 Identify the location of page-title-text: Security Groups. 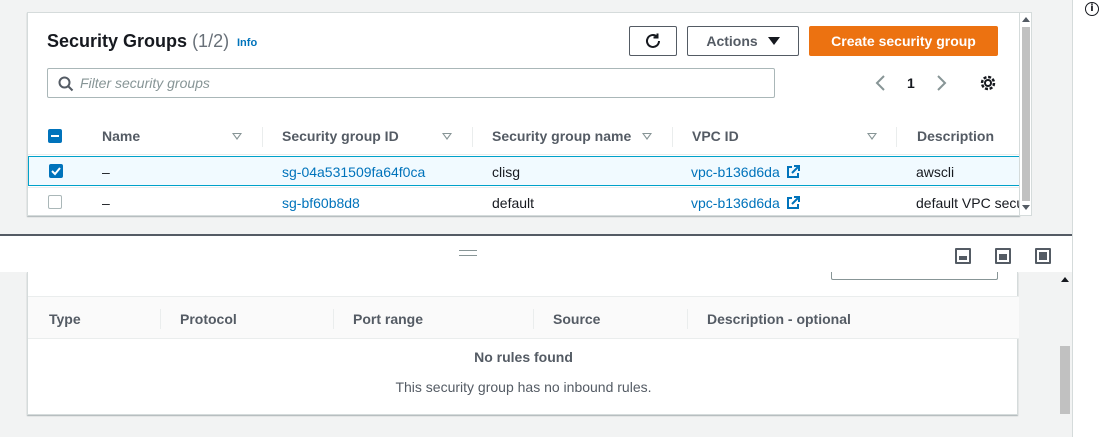
(117, 41).